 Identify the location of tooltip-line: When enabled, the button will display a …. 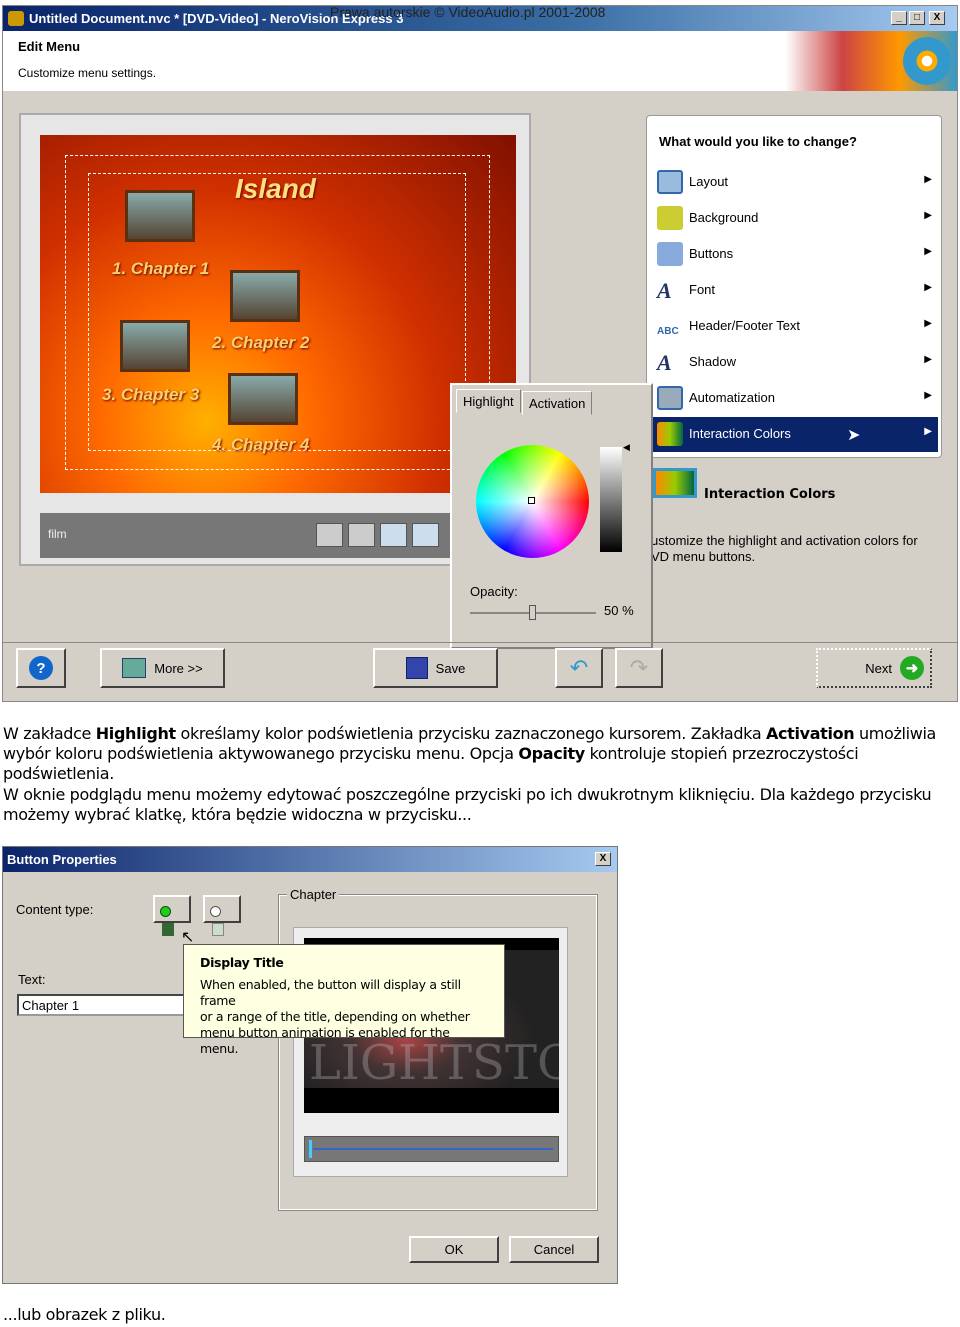
(330, 992).